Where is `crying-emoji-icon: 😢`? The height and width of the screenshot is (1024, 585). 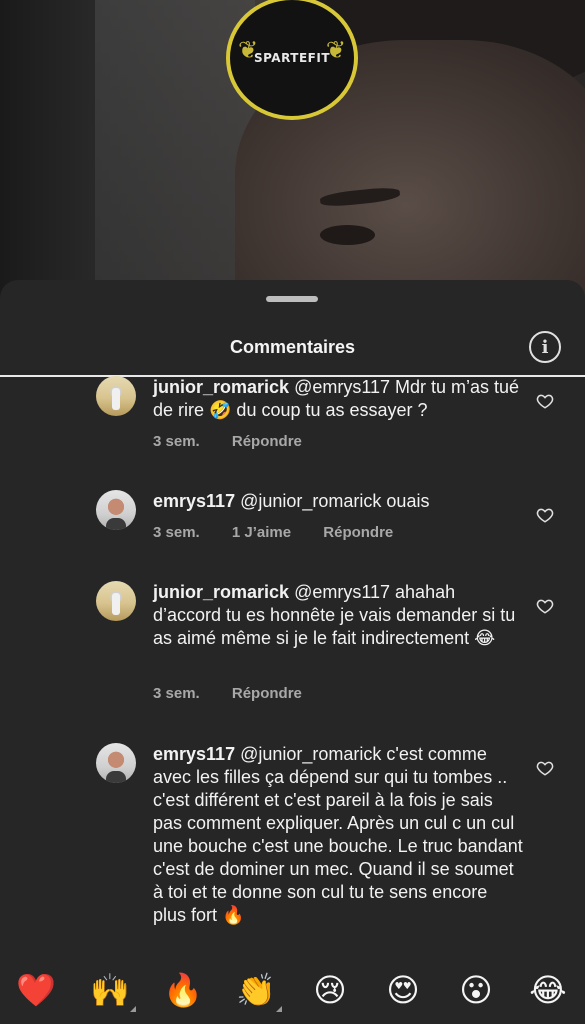
crying-emoji-icon: 😢 is located at coordinates (330, 990).